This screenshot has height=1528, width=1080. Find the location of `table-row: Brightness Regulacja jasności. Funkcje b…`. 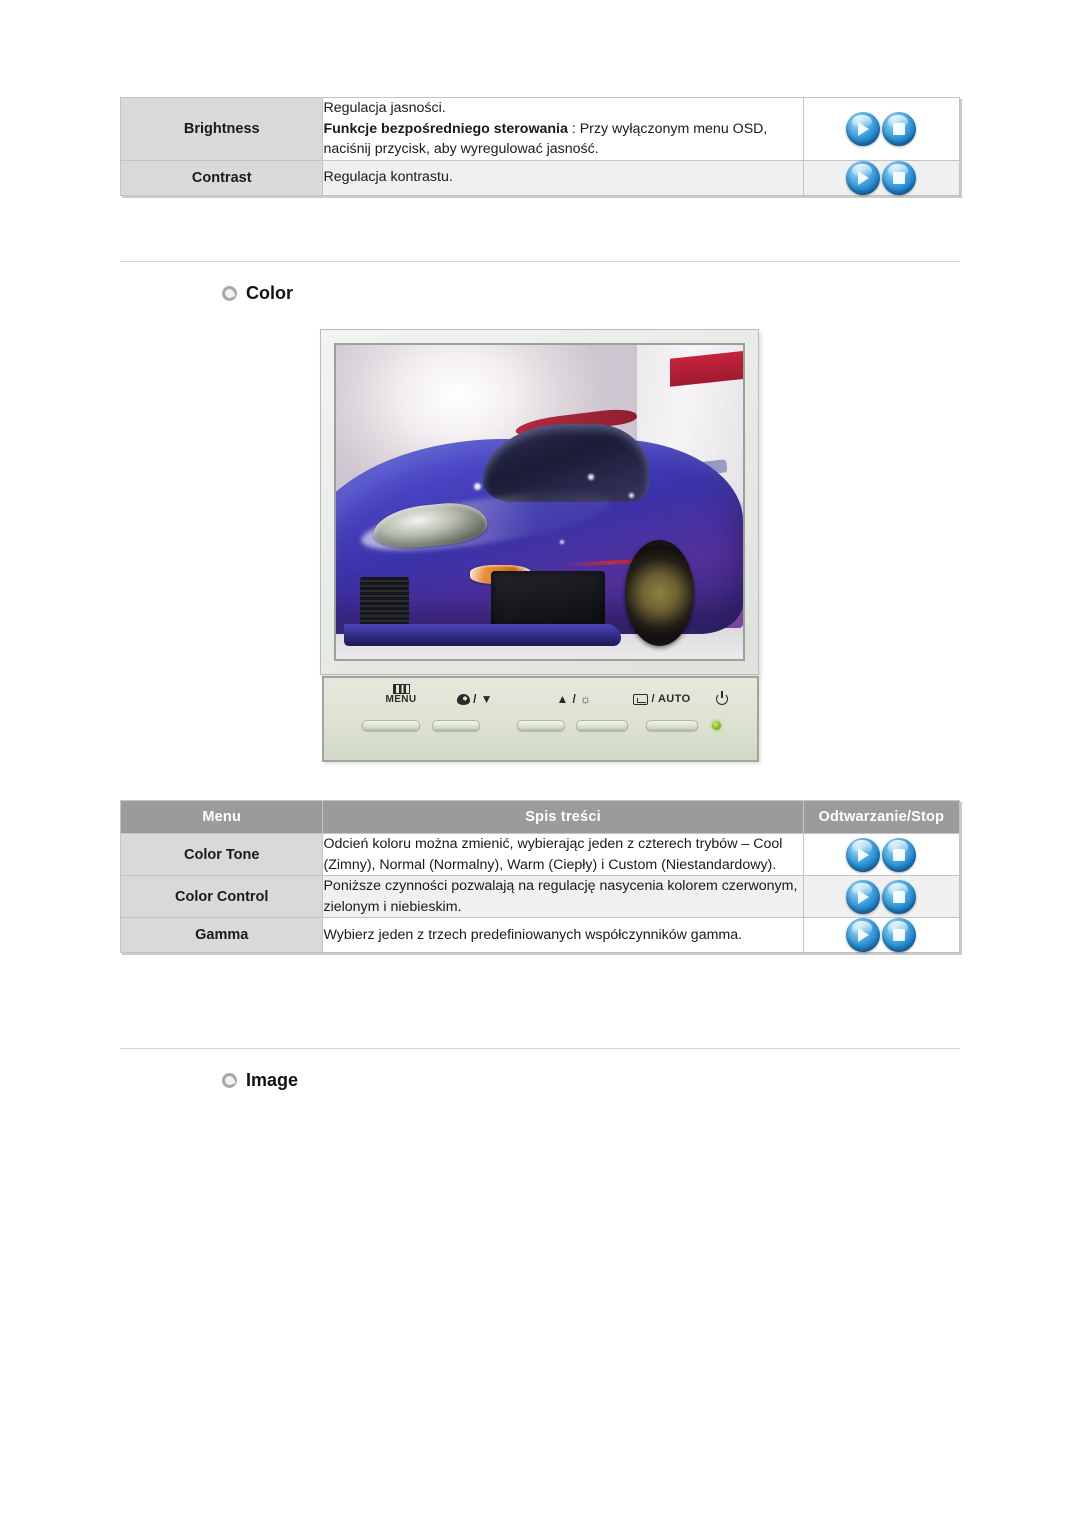

table-row: Brightness Regulacja jasności. Funkcje b… is located at coordinates (540, 129).